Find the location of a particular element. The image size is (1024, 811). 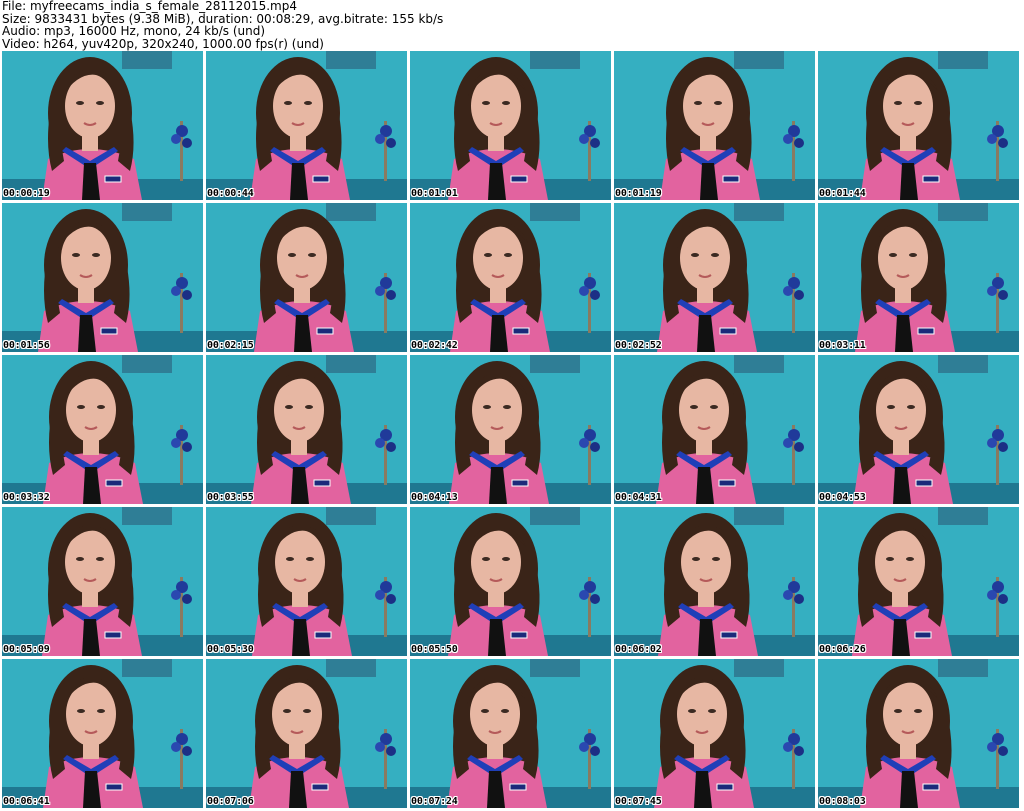

thumbnail-timestamp: 00:04:31 is located at coordinates (638, 497).